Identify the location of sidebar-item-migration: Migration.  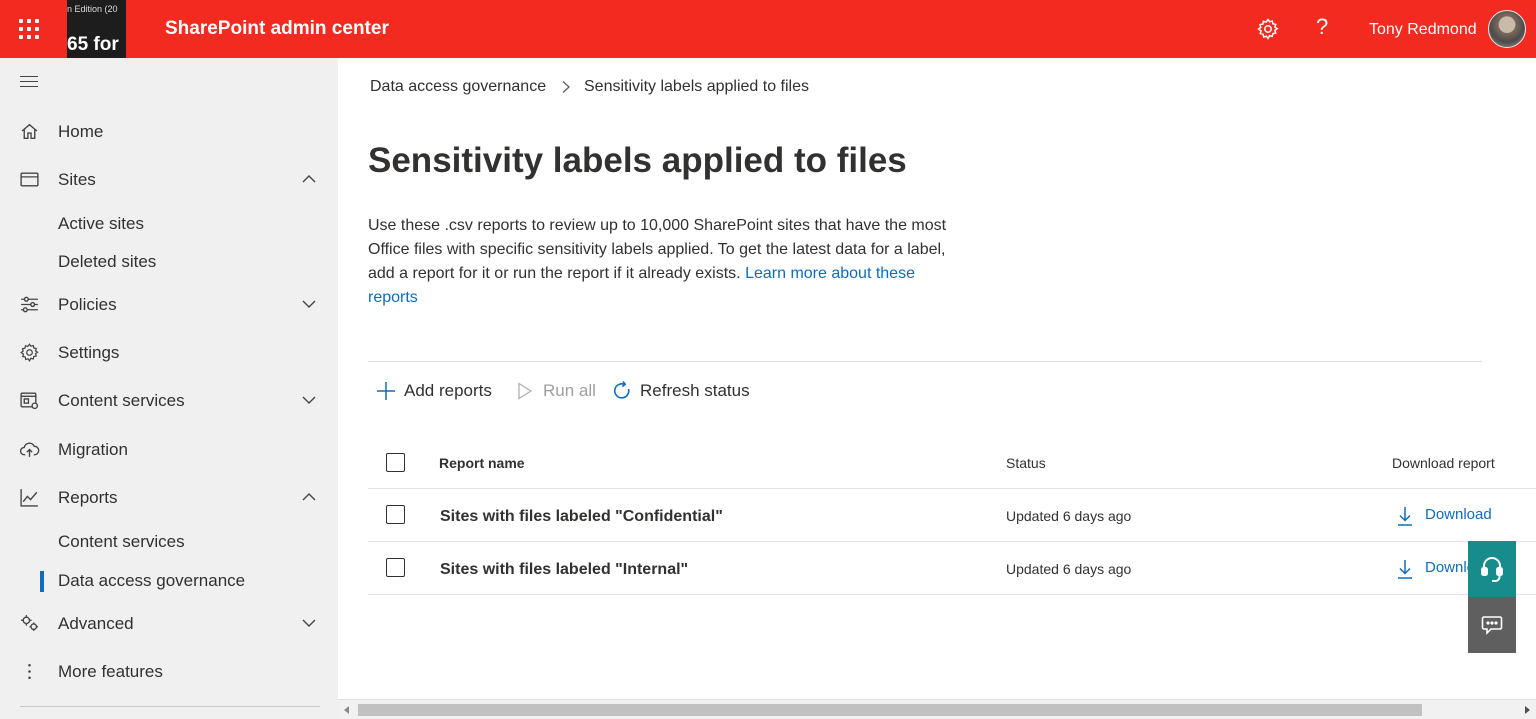
(169, 450).